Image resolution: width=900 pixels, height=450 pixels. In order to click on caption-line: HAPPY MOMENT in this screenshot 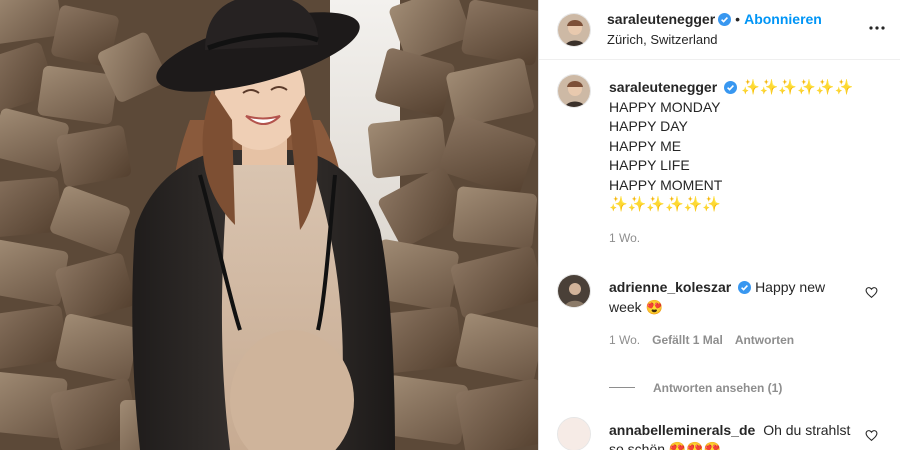, I will do `click(666, 184)`.